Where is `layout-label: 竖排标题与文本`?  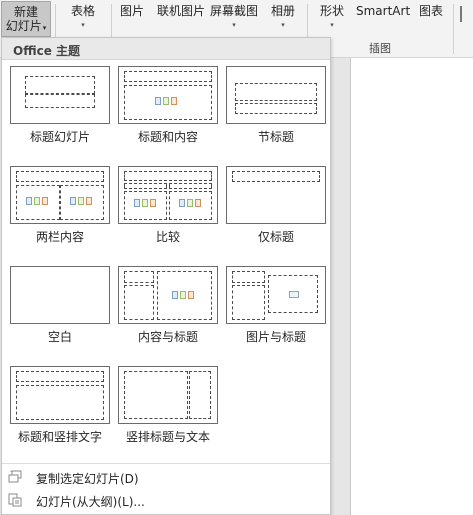
layout-label: 竖排标题与文本 is located at coordinates (167, 437).